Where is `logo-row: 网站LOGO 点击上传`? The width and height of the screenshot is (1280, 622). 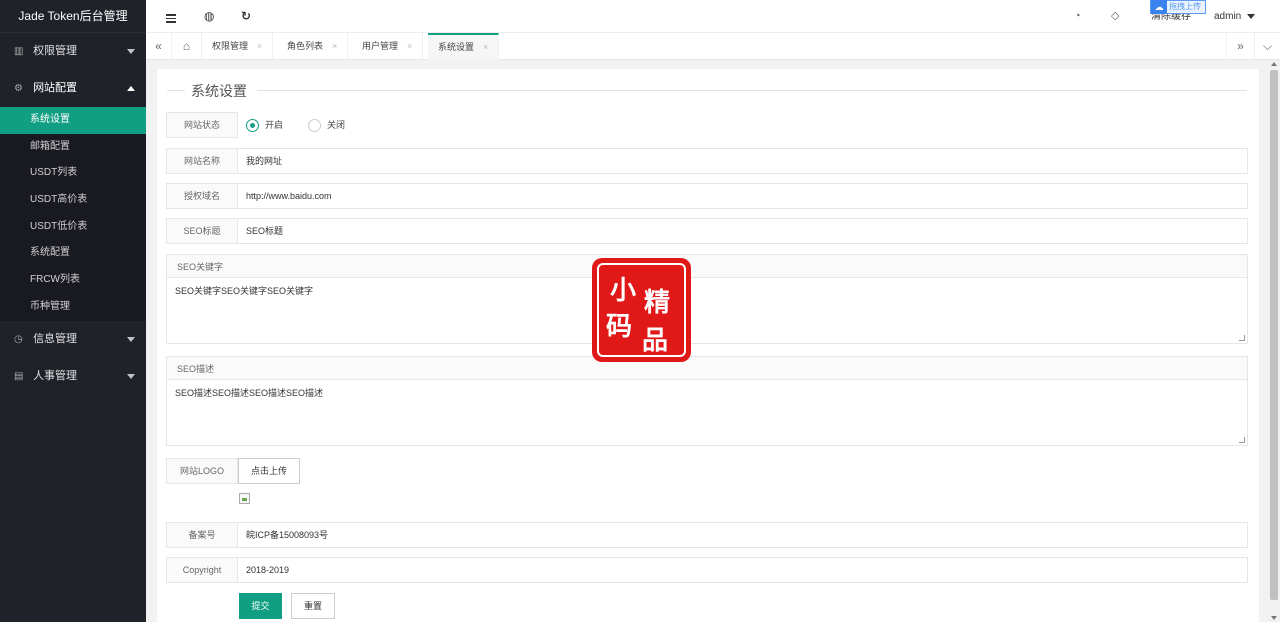 logo-row: 网站LOGO 点击上传 is located at coordinates (266, 471).